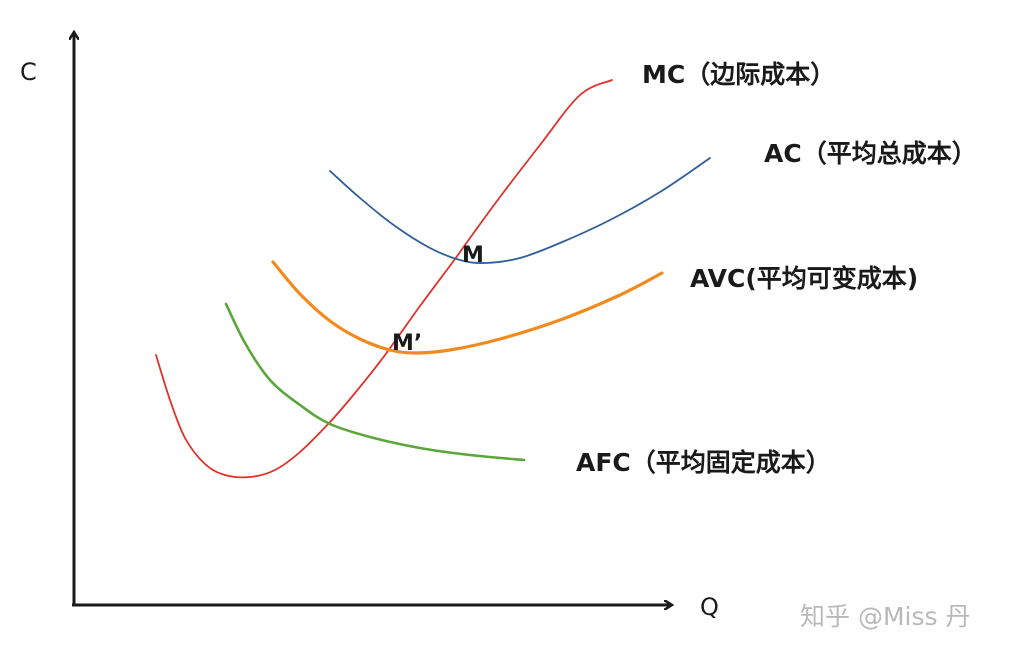  Describe the element at coordinates (520, 210) in the screenshot. I see `curve-ac` at that location.